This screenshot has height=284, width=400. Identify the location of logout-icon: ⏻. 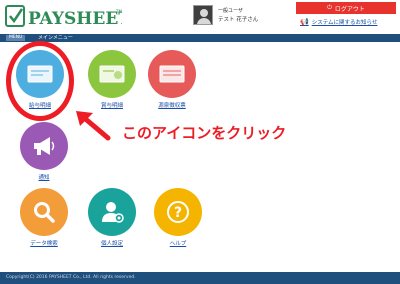
(329, 7).